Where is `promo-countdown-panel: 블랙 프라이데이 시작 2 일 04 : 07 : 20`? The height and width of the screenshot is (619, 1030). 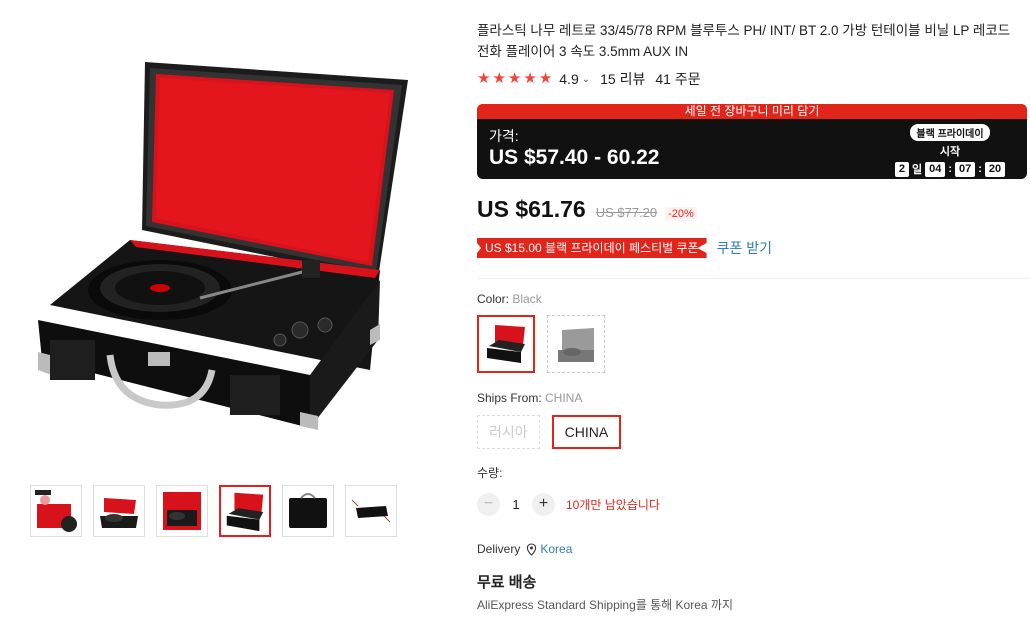
promo-countdown-panel: 블랙 프라이데이 시작 2 일 04 : 07 : 20 is located at coordinates (950, 150).